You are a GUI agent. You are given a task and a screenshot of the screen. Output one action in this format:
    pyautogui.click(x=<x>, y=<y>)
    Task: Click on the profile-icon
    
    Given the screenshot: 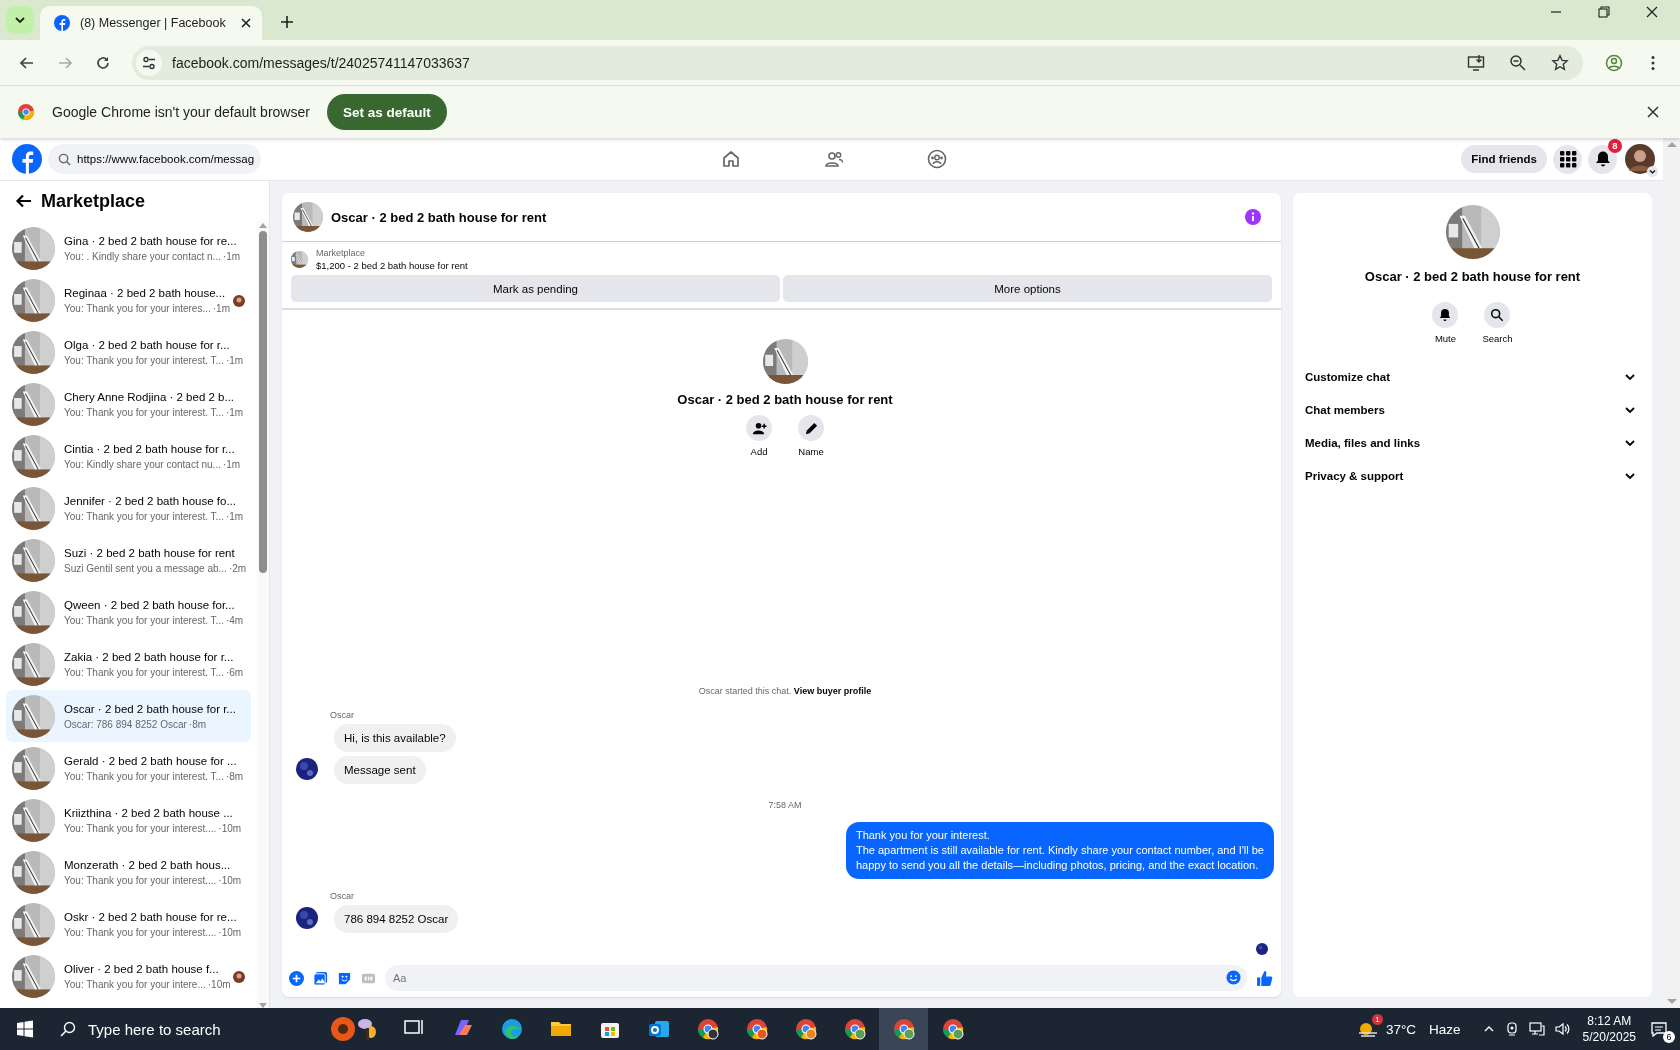 What is the action you would take?
    pyautogui.click(x=1614, y=62)
    